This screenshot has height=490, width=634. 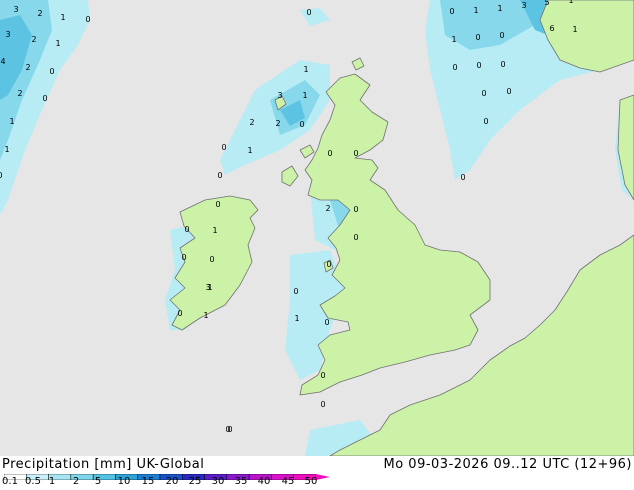 I want to click on scale-tick-label: 40, so click(x=264, y=481).